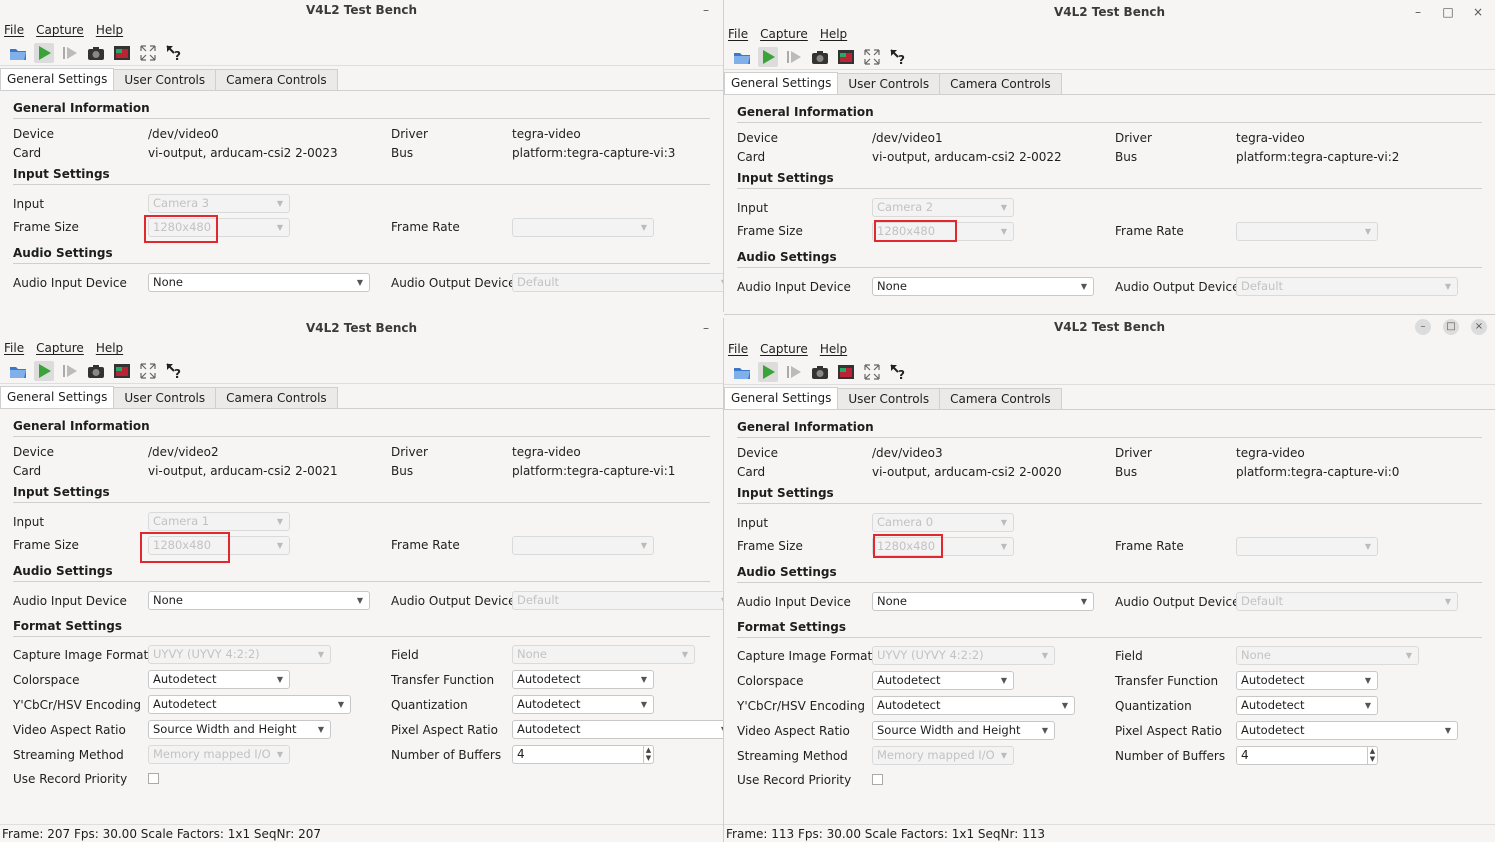 This screenshot has width=1495, height=842. I want to click on record-priority-checkbox, so click(877, 779).